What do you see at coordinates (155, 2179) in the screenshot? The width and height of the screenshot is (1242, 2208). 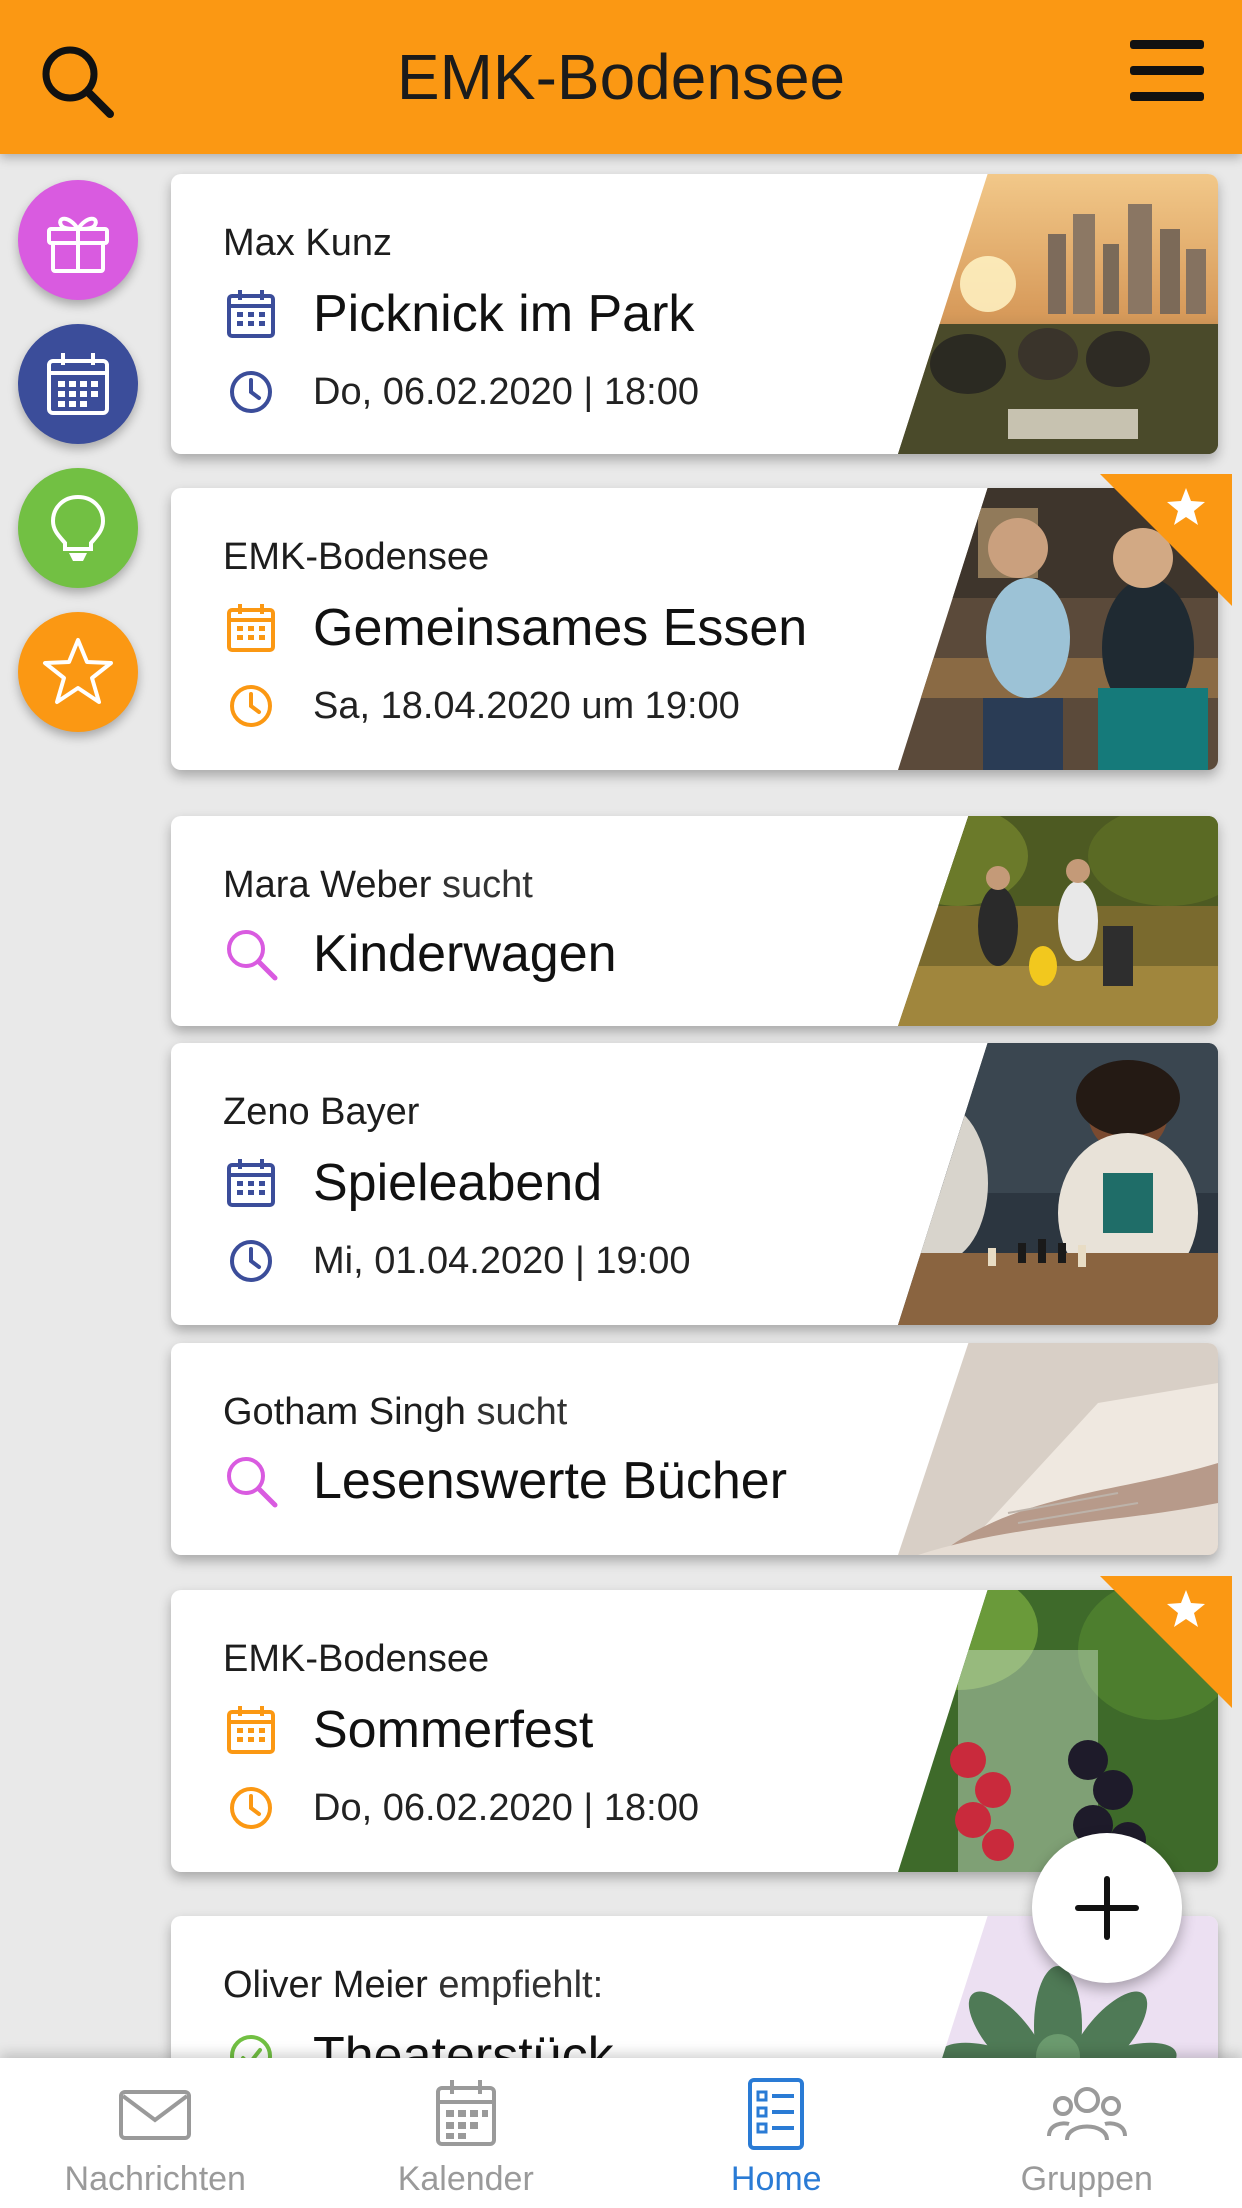 I see `nav-label: Nachrichten` at bounding box center [155, 2179].